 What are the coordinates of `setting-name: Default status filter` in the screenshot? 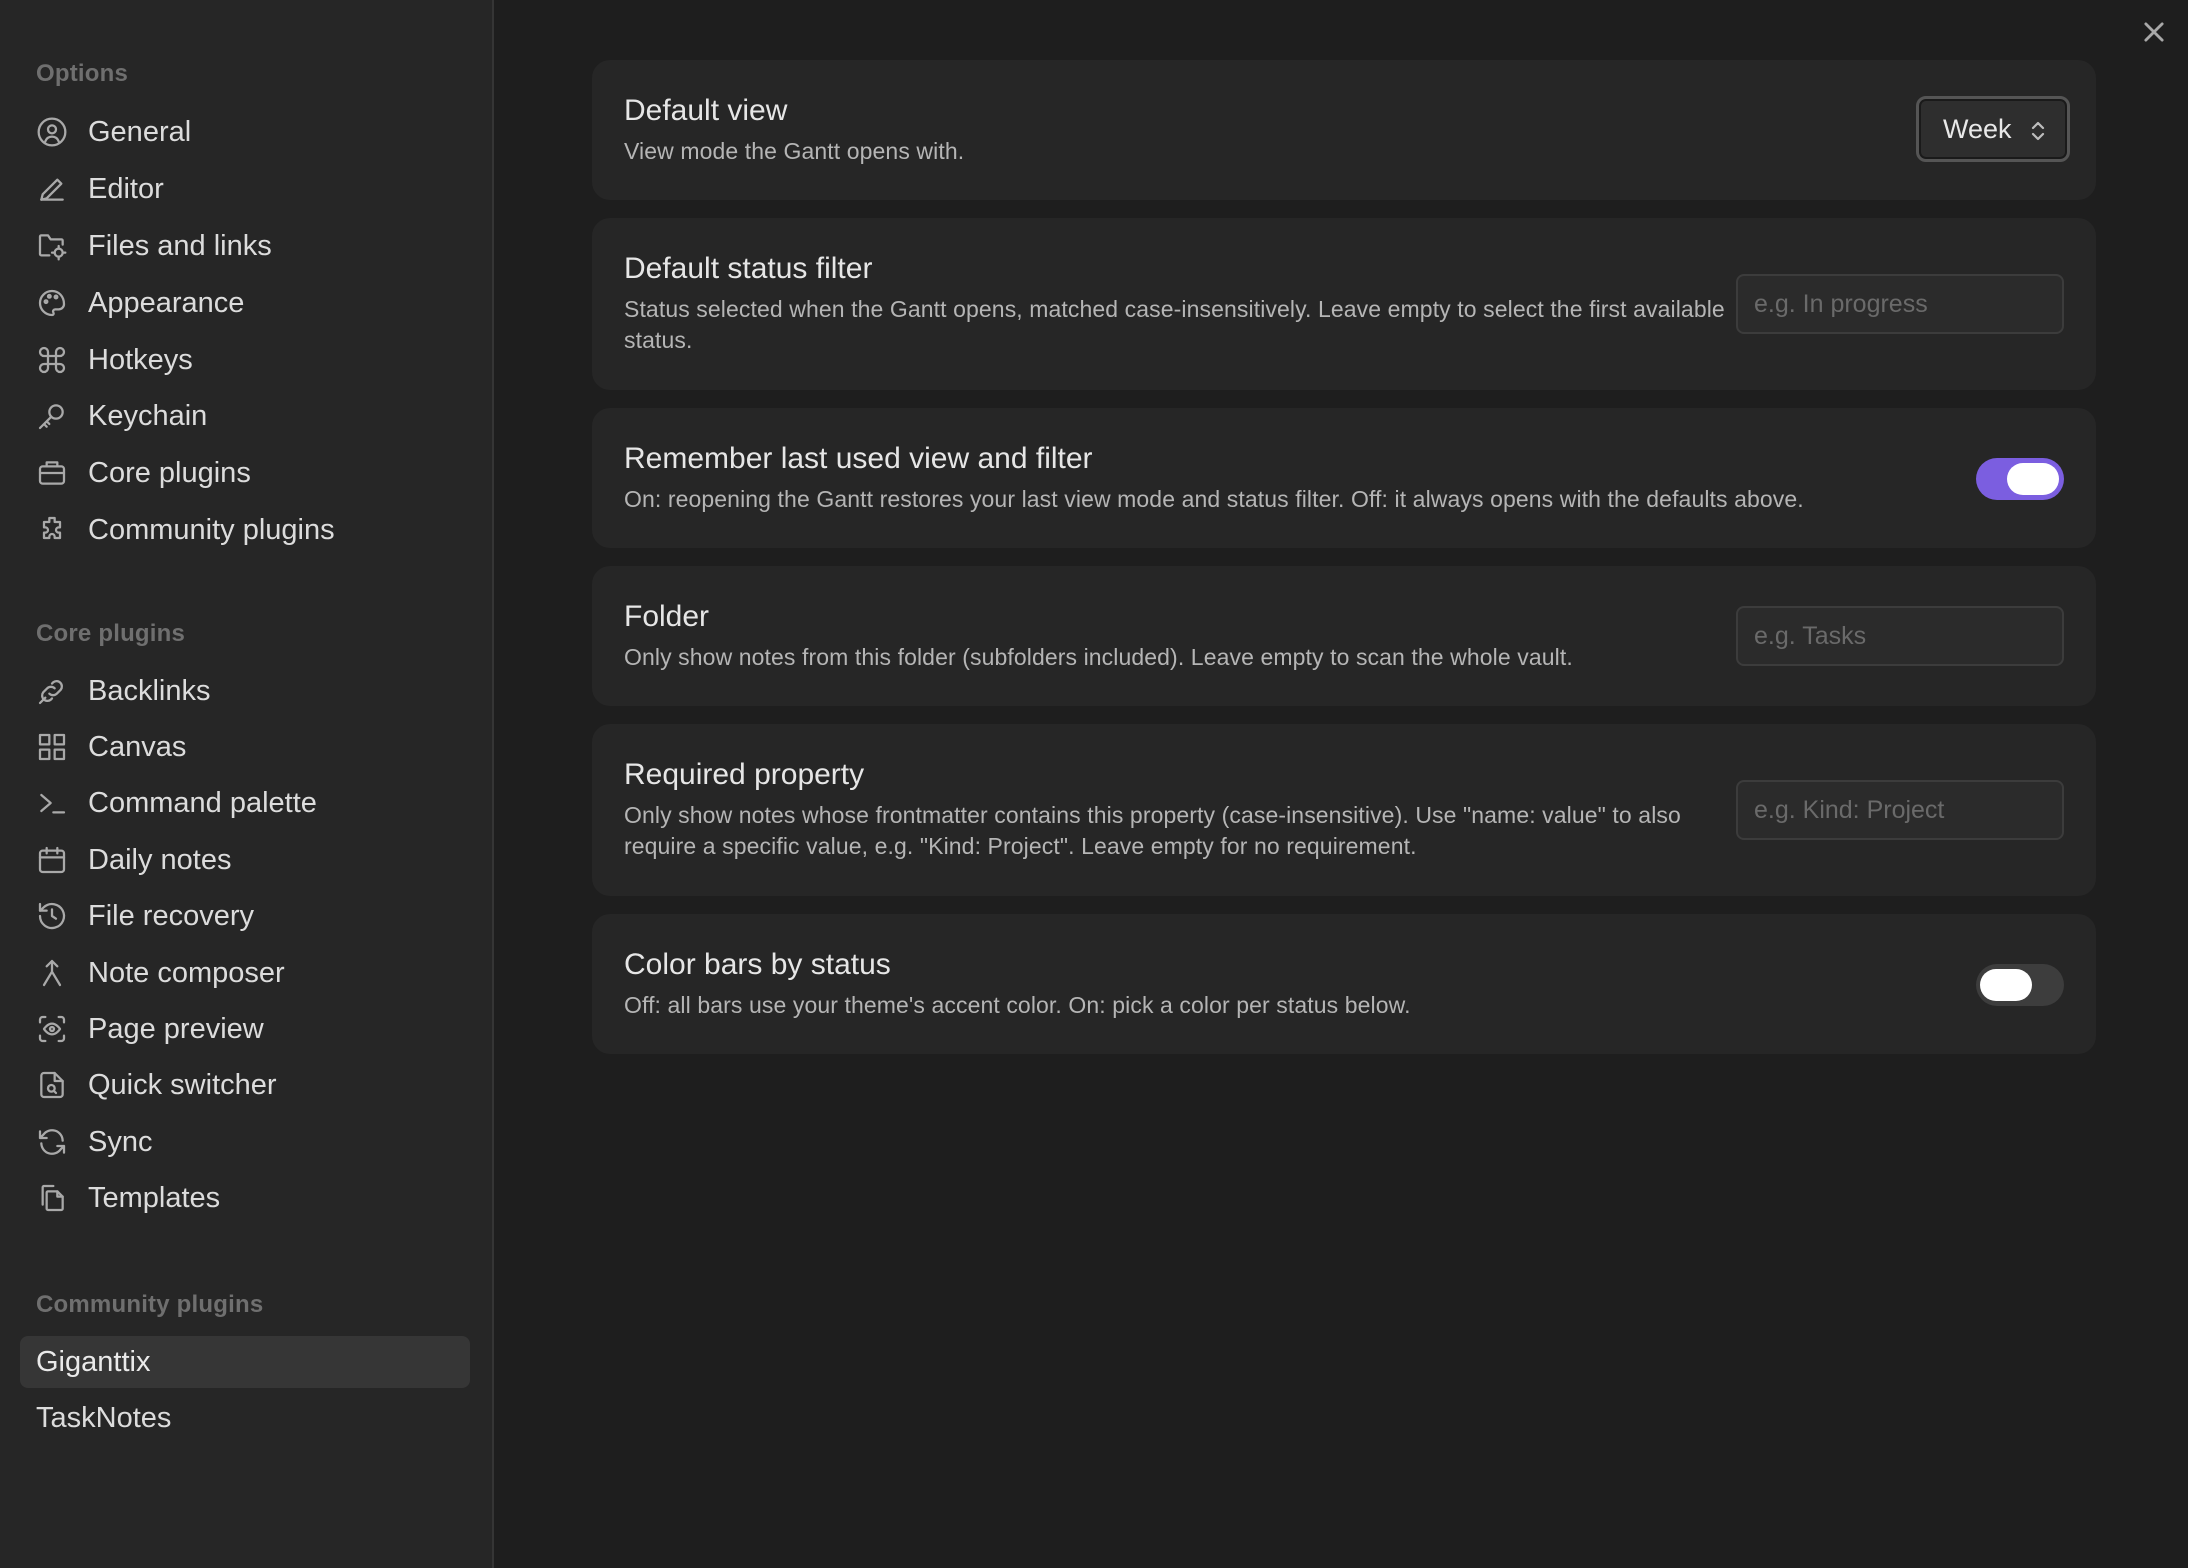 It's located at (748, 268).